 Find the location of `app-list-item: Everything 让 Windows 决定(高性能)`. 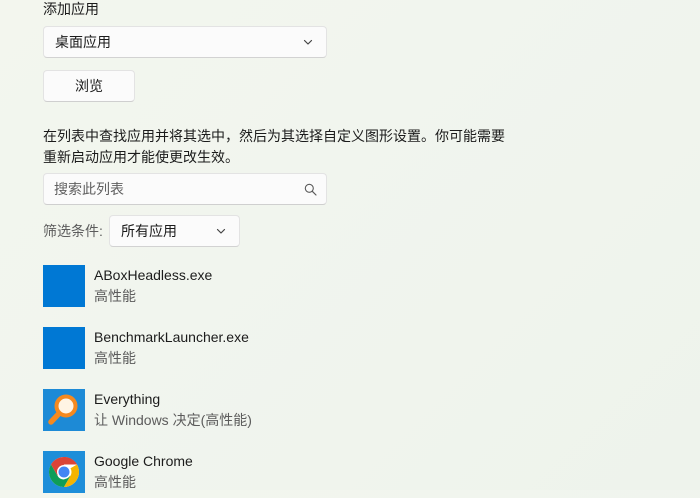

app-list-item: Everything 让 Windows 决定(高性能) is located at coordinates (243, 410).